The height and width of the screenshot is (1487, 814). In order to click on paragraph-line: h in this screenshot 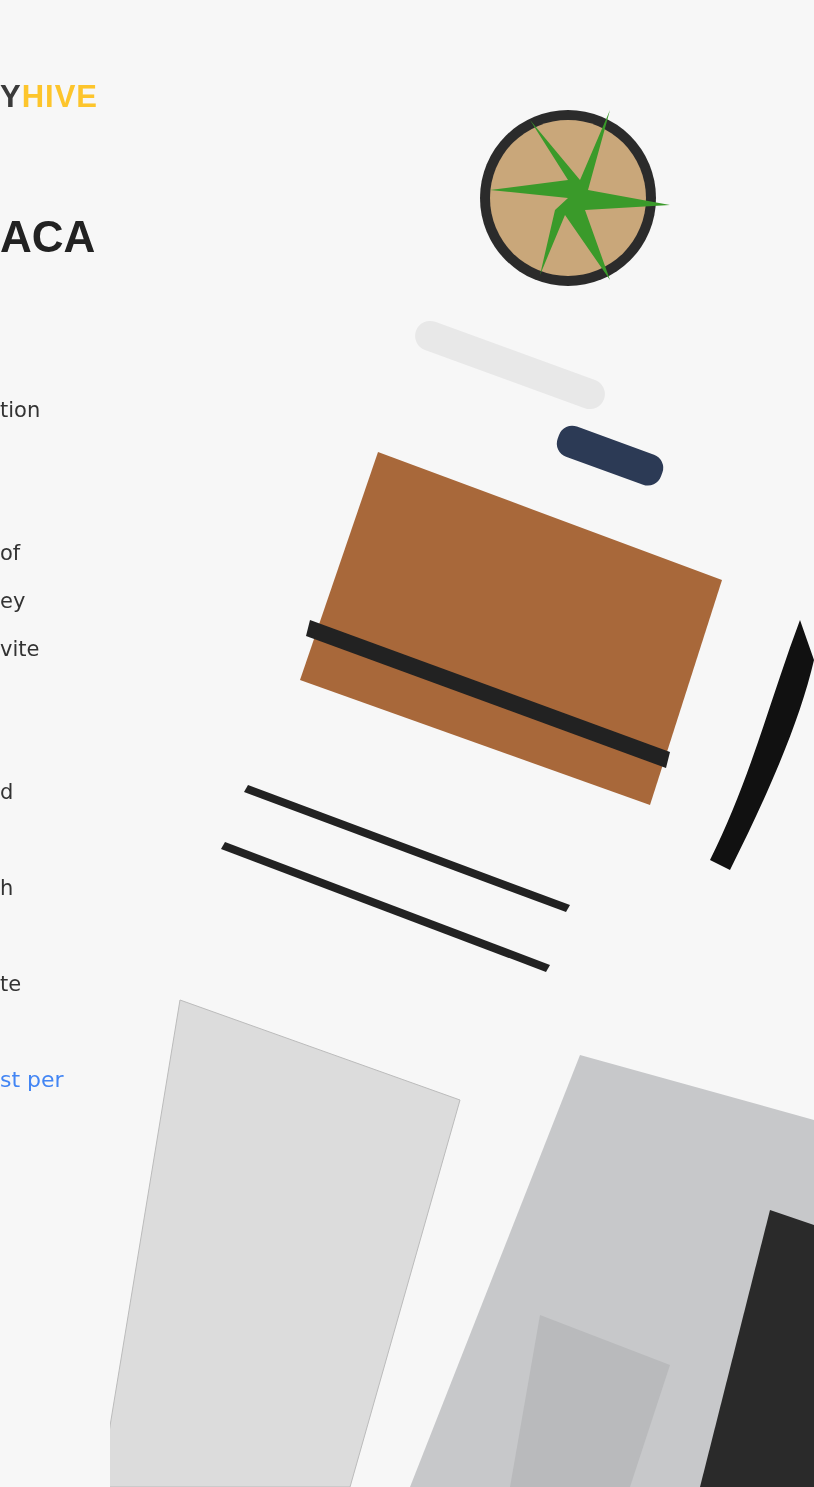, I will do `click(7, 888)`.